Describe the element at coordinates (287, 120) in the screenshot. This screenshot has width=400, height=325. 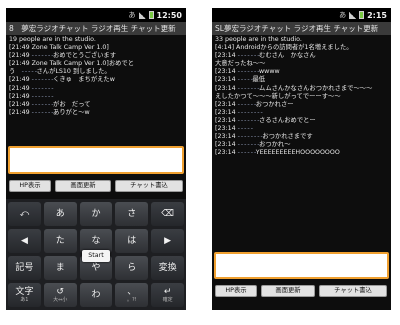
I see `chat-message-text: さるさんおめでとー` at that location.